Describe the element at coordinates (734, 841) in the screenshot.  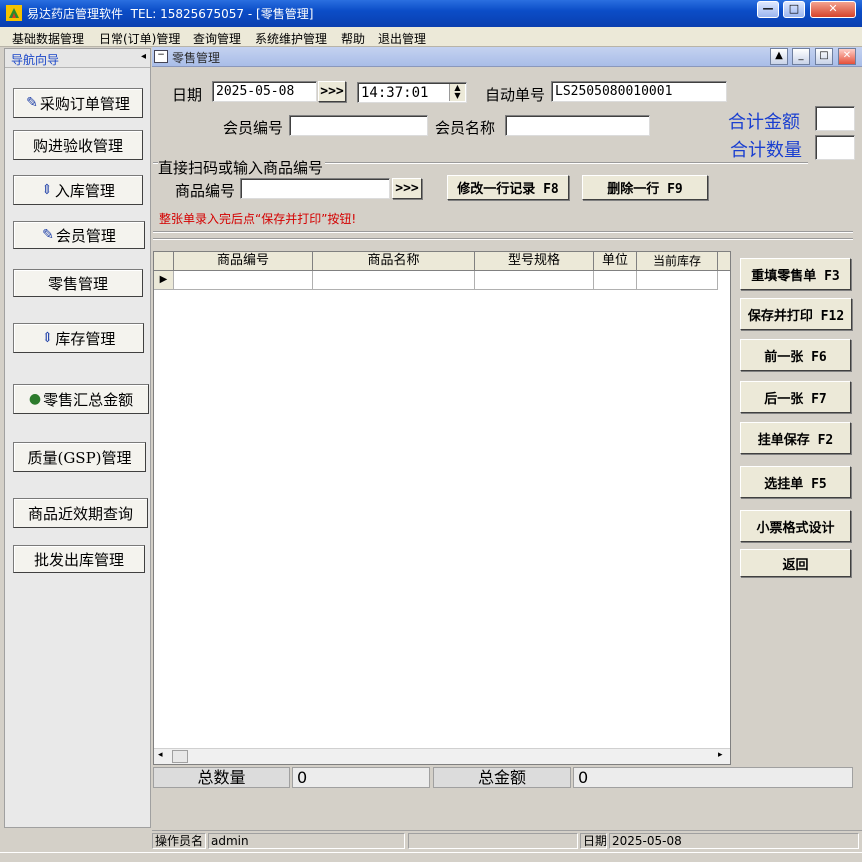
I see `status-date-value: 2025-05-08` at that location.